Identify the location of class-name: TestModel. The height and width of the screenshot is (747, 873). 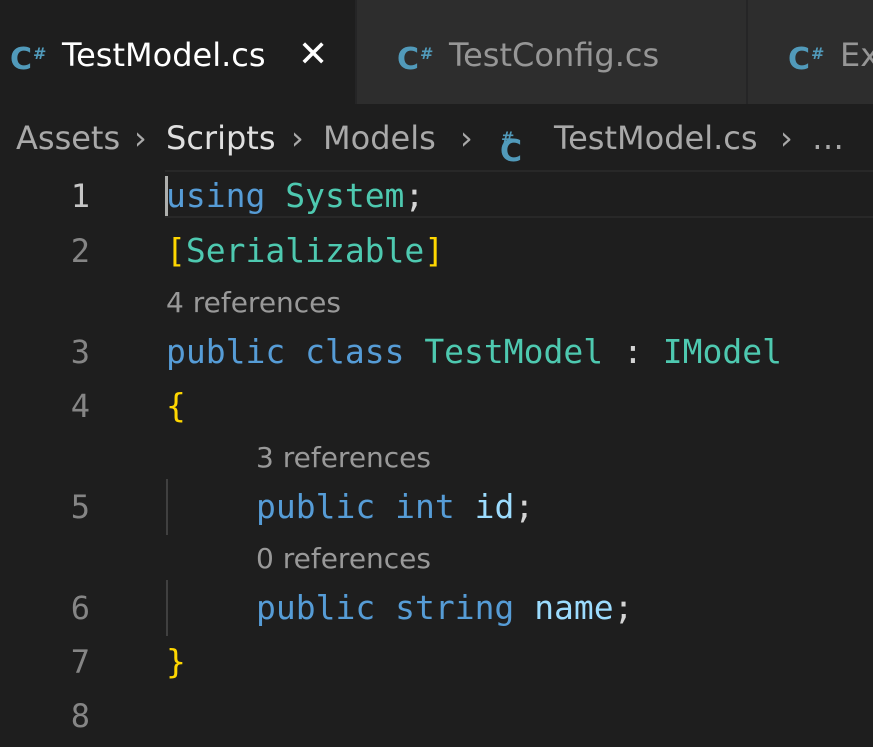
(514, 351).